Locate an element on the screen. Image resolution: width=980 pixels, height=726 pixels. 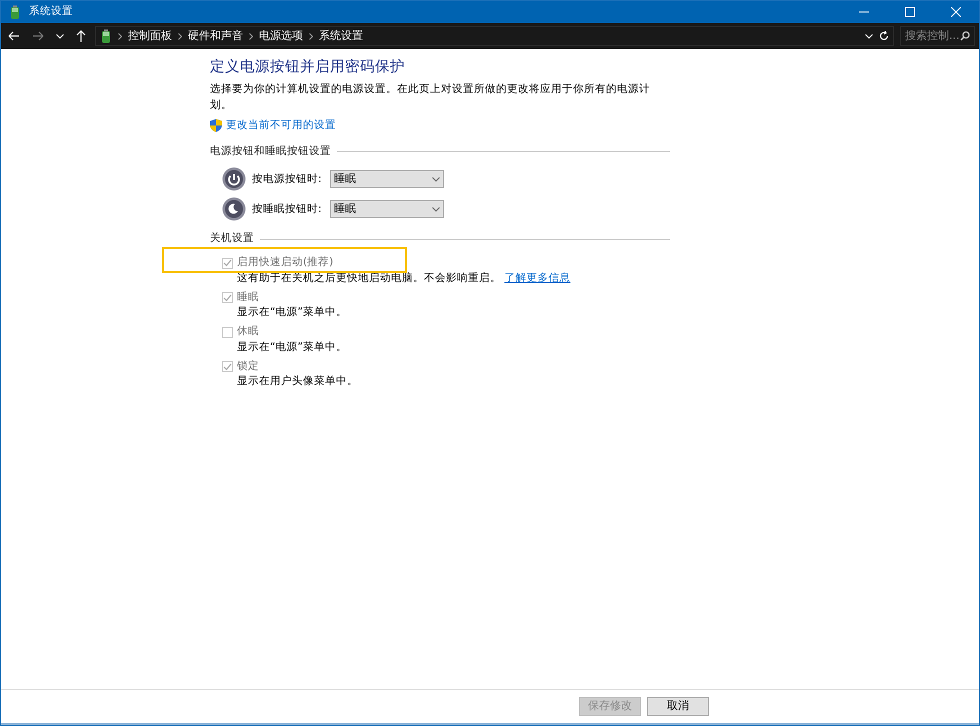
option-description: 这有助于在关机之后更快地启动电脑。不会影响重启。 is located at coordinates (369, 278).